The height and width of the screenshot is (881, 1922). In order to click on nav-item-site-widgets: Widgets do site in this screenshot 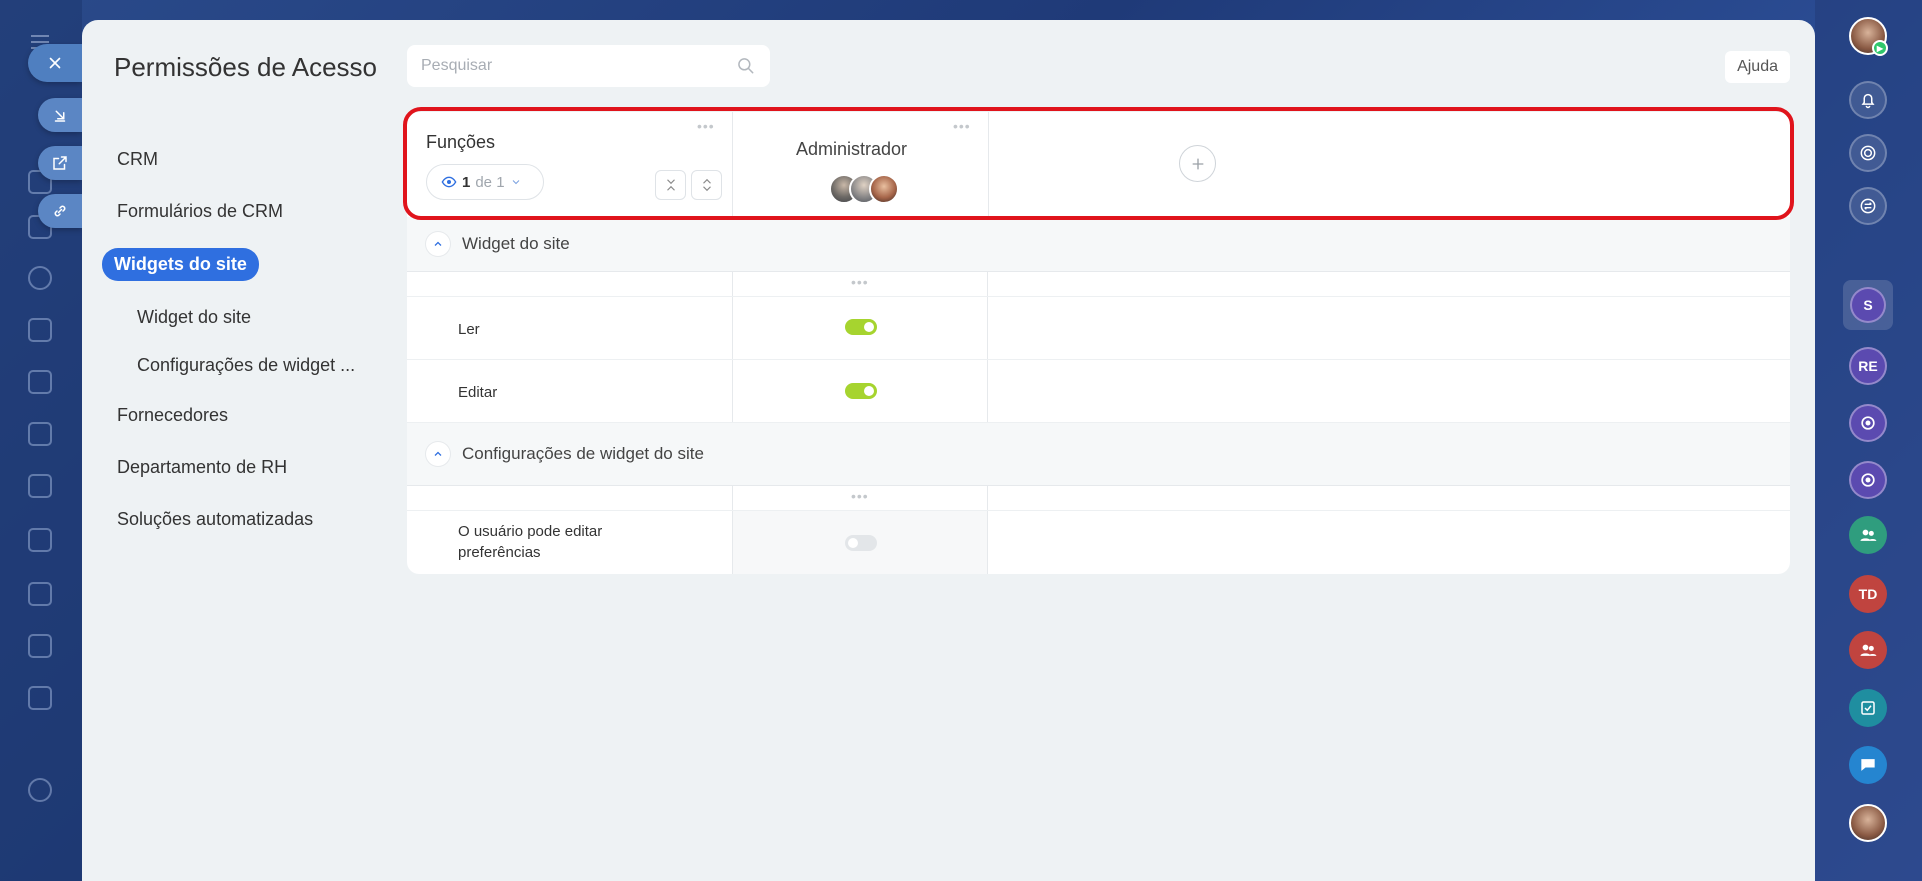, I will do `click(180, 264)`.